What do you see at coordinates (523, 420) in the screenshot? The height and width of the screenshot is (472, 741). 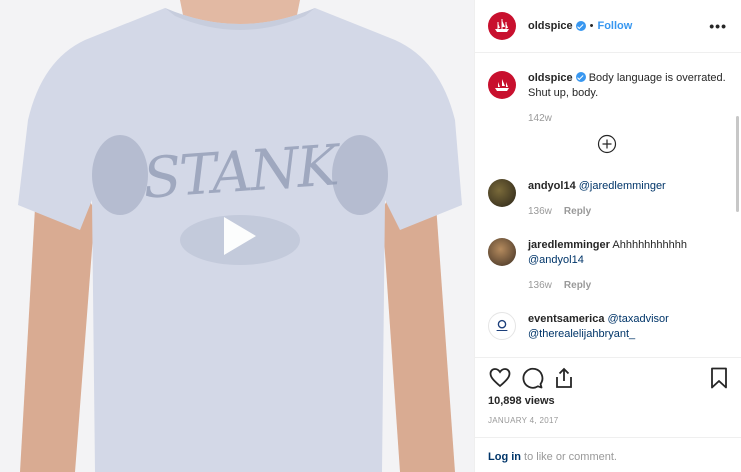 I see `post-date: JANUARY 4, 2017` at bounding box center [523, 420].